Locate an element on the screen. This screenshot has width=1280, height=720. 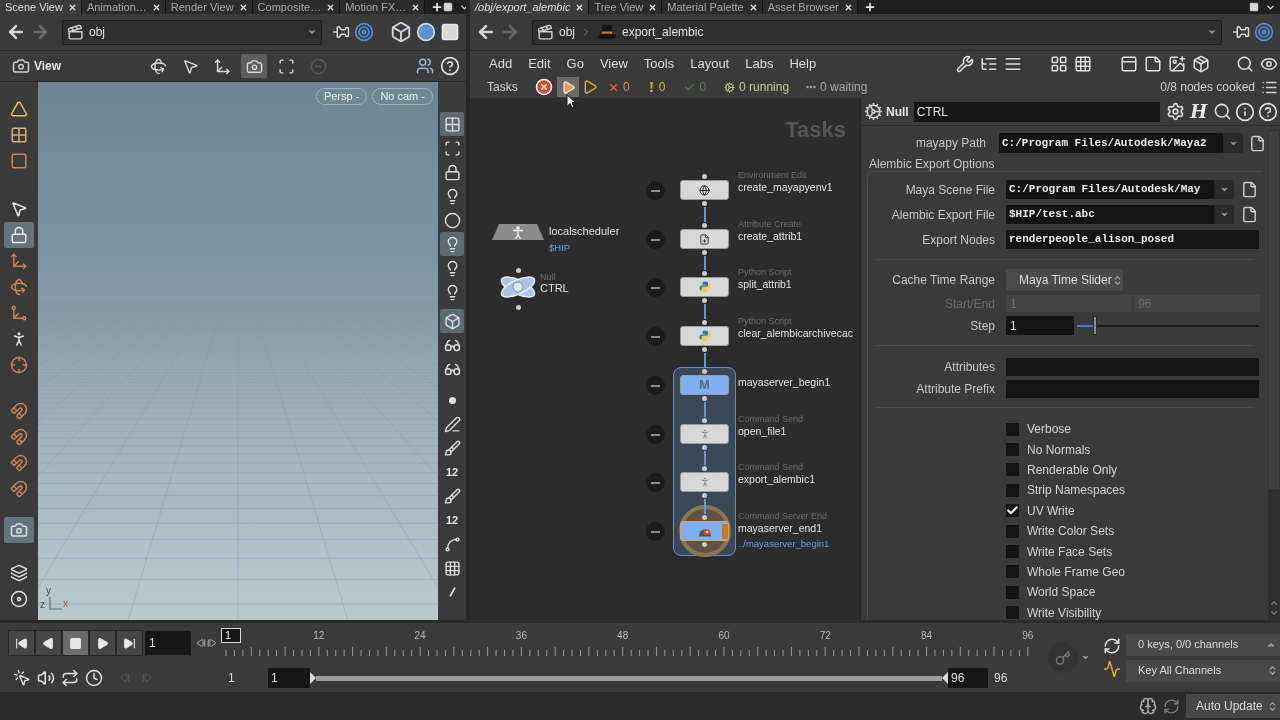
square-icon is located at coordinates (450, 32).